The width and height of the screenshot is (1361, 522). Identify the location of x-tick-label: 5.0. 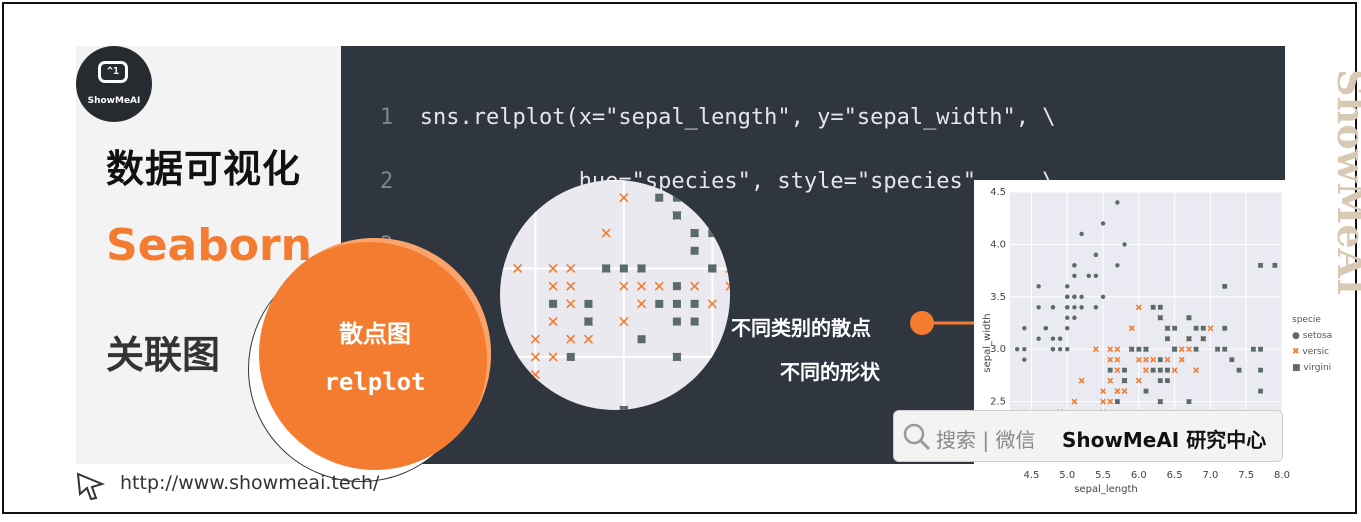
(1067, 475).